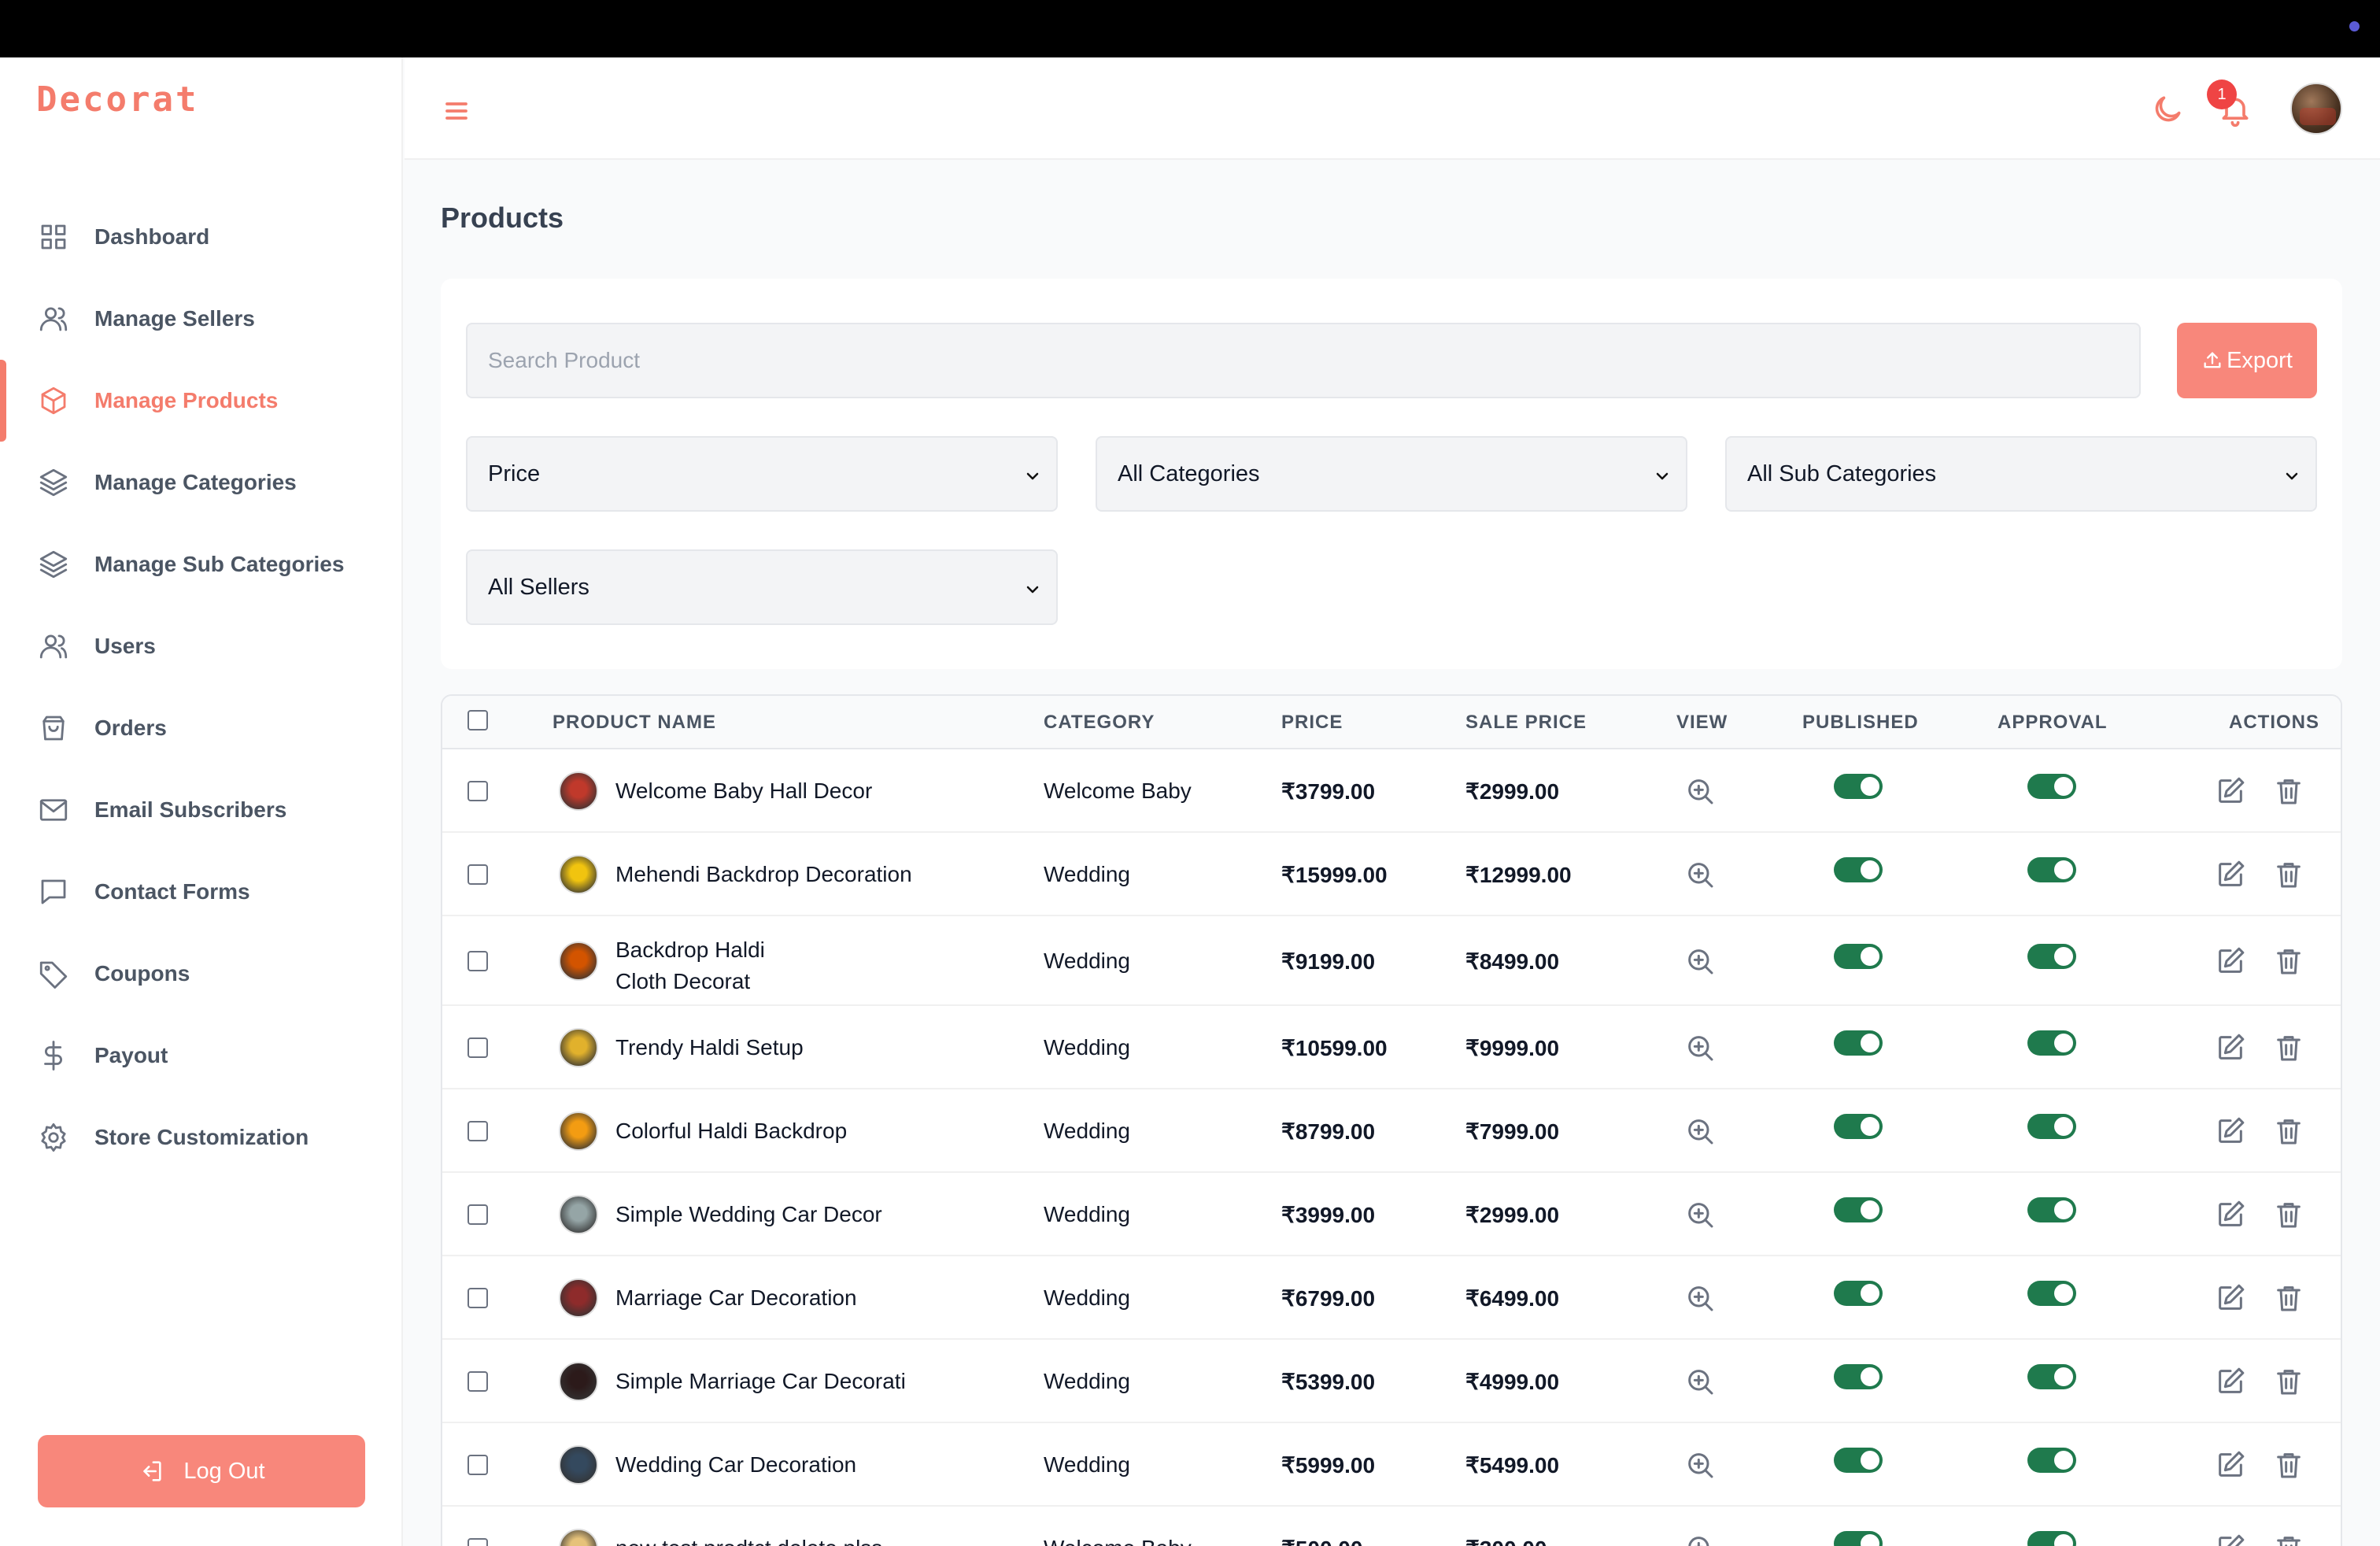 The image size is (2380, 1546). What do you see at coordinates (201, 1471) in the screenshot?
I see `logout-button: Log Out` at bounding box center [201, 1471].